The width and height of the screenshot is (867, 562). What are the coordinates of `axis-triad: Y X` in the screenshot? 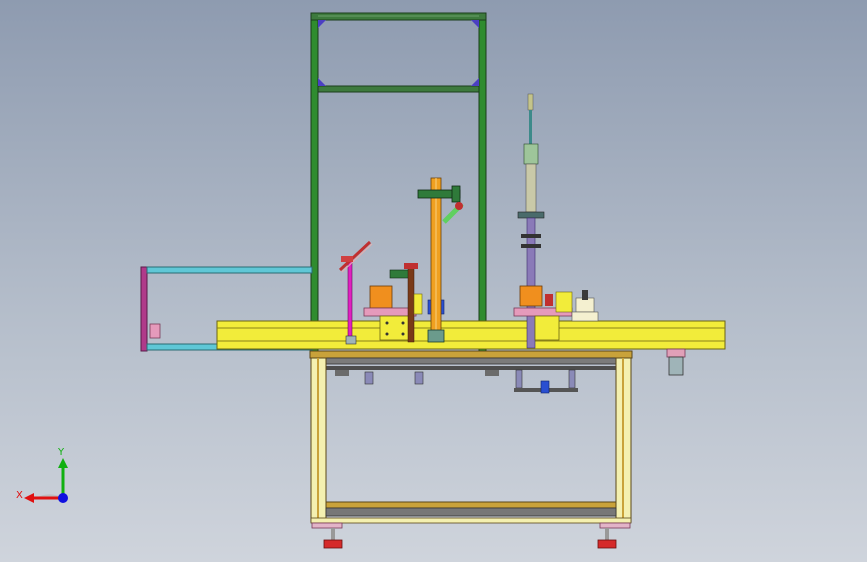 It's located at (42, 475).